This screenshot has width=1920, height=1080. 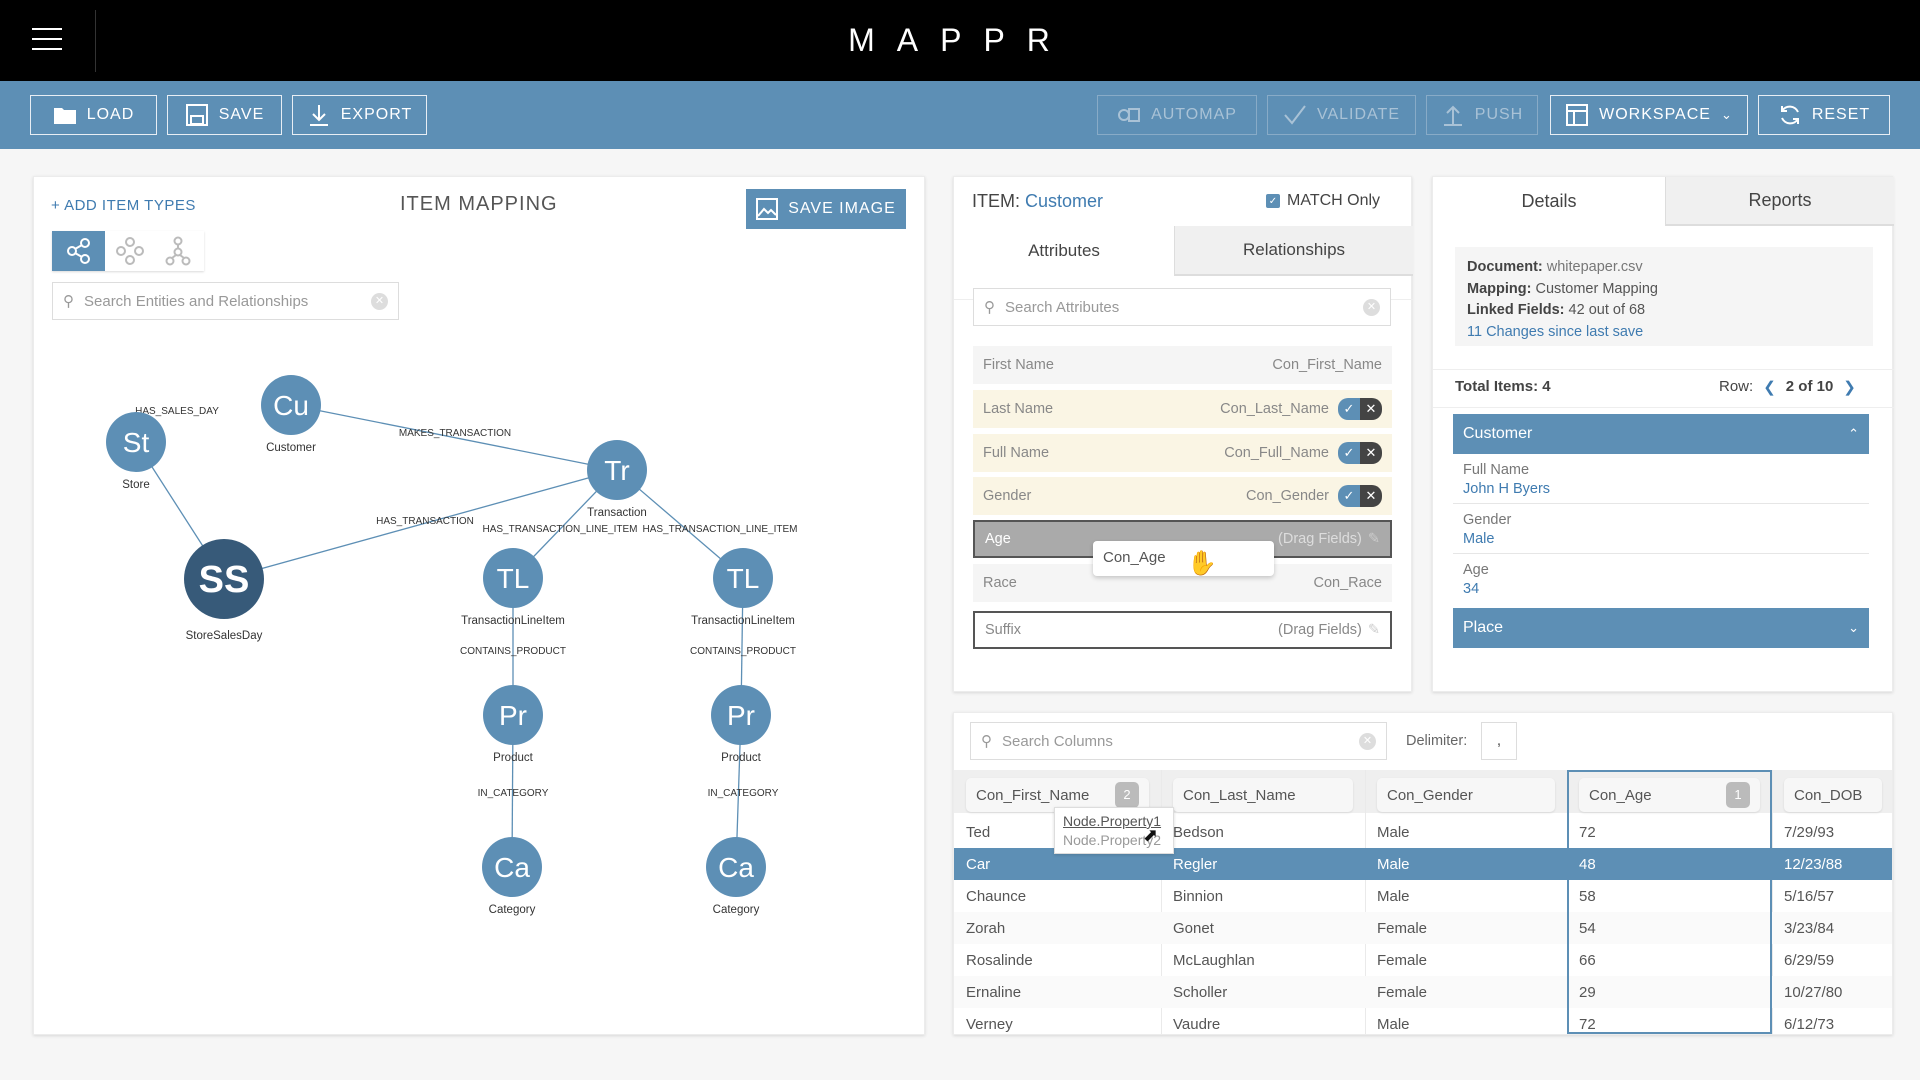 What do you see at coordinates (1182, 307) in the screenshot?
I see `attribute-search-input: ⚲ Search Attributes ✕` at bounding box center [1182, 307].